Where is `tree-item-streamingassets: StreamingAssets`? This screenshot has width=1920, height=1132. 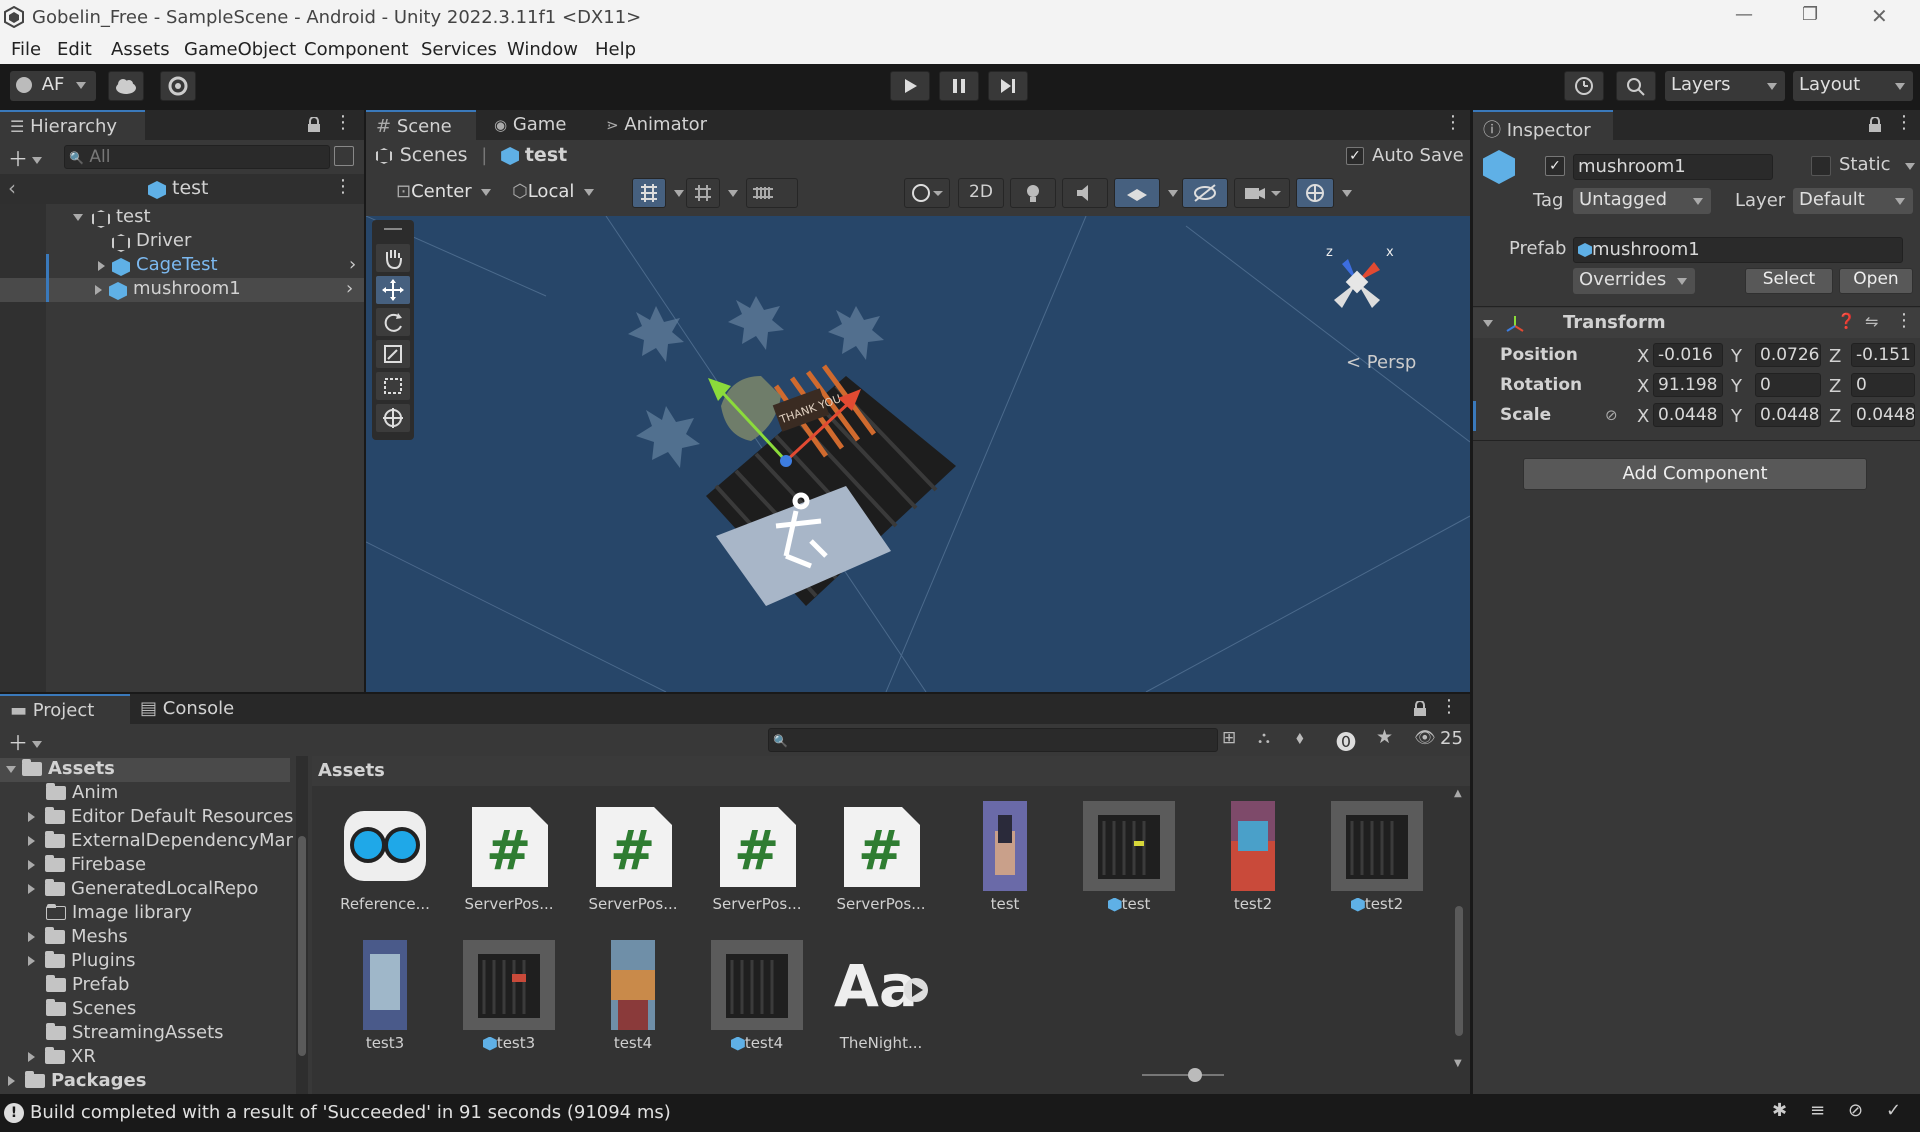
tree-item-streamingassets: StreamingAssets is located at coordinates (145, 1034).